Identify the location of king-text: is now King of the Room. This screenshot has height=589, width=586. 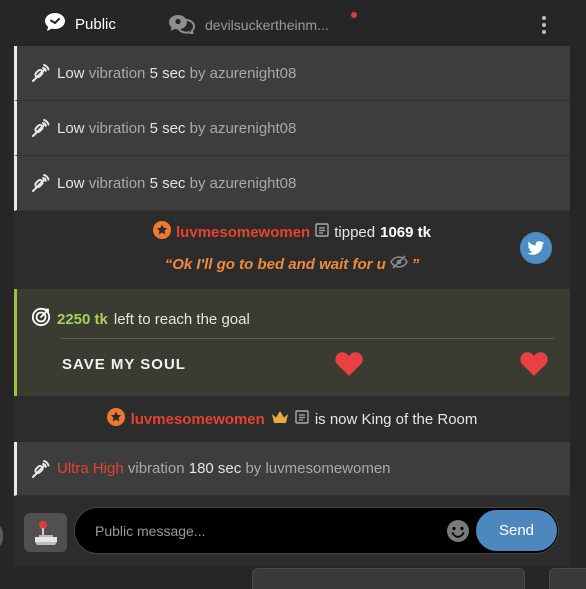
(396, 419).